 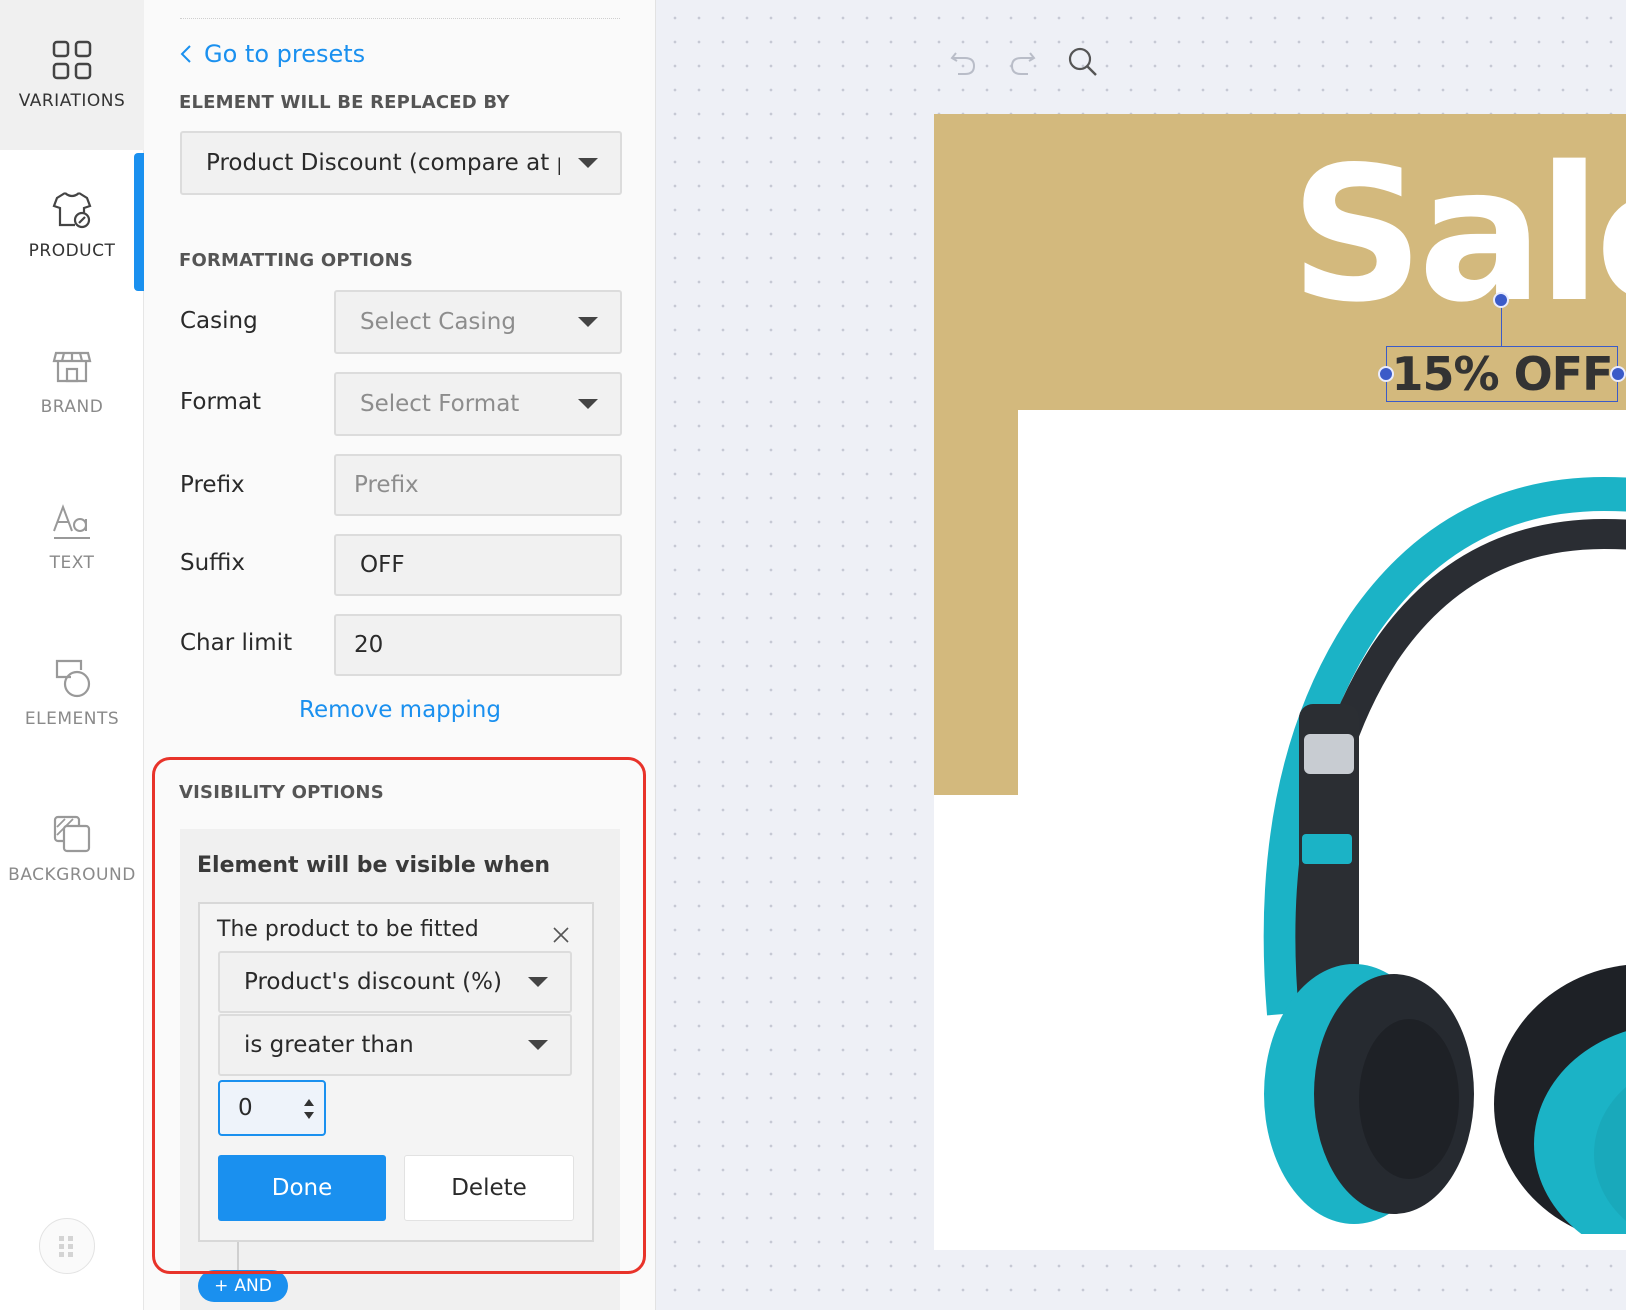 I want to click on undo-icon, so click(x=963, y=63).